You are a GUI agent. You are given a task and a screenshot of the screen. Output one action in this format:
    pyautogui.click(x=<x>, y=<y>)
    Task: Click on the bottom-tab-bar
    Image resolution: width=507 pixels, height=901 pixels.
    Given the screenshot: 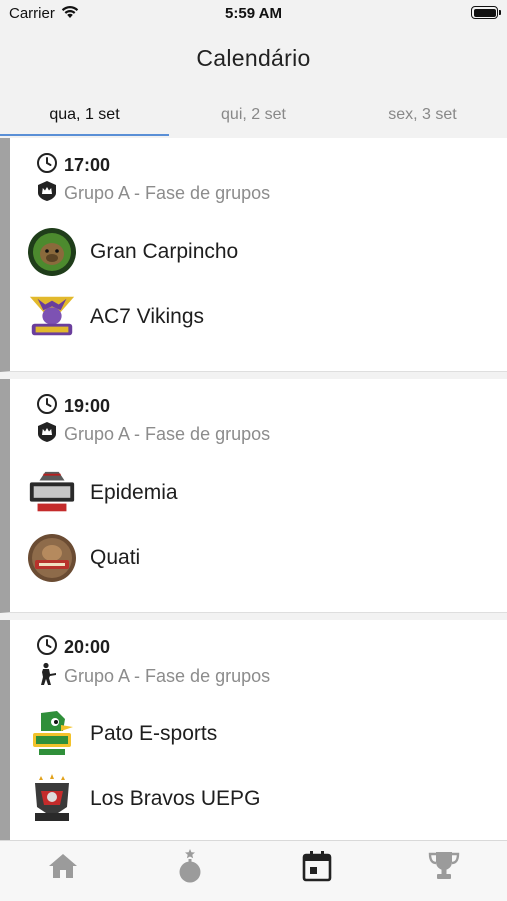 What is the action you would take?
    pyautogui.click(x=253, y=870)
    